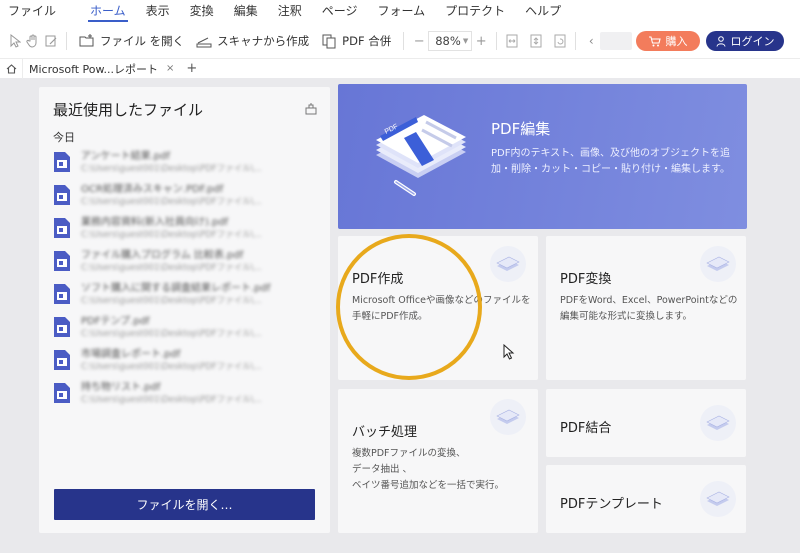 The height and width of the screenshot is (553, 800). Describe the element at coordinates (51, 41) in the screenshot. I see `edit-tool-icon` at that location.